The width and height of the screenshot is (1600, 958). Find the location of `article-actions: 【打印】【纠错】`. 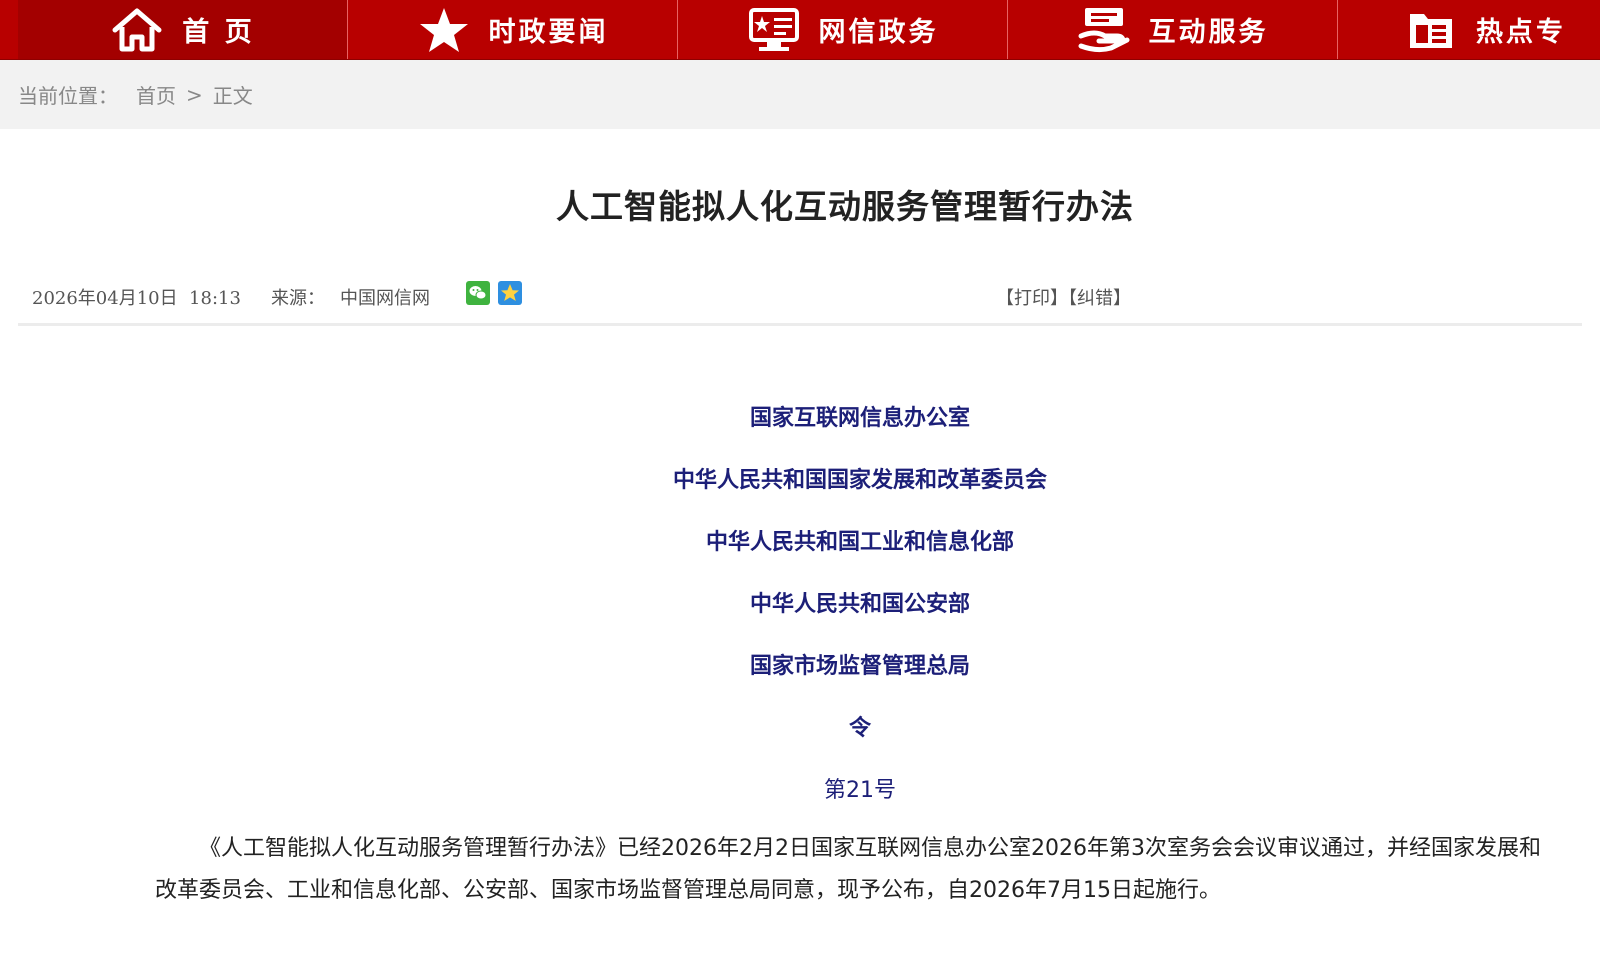

article-actions: 【打印】【纠错】 is located at coordinates (1063, 297).